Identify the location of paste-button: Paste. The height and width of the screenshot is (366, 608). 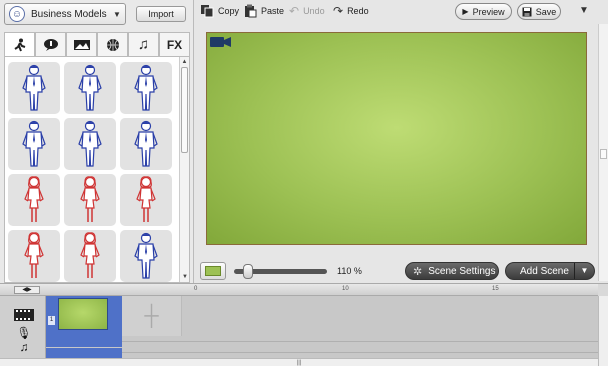
(263, 11).